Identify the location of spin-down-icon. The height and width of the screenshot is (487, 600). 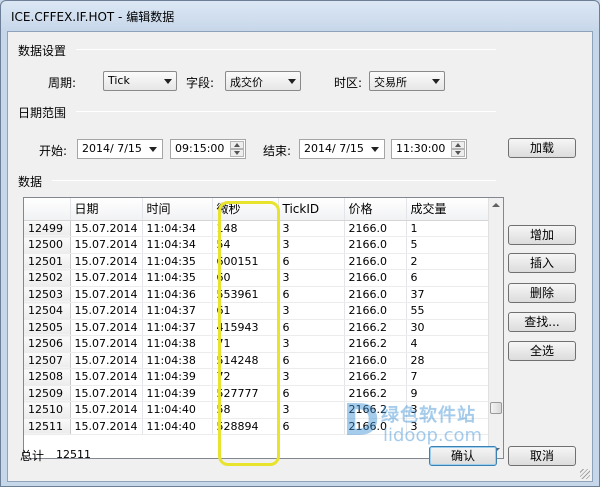
(458, 153).